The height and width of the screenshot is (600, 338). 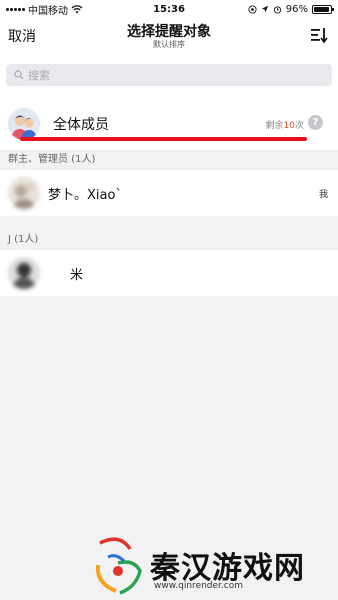 I want to click on member-name: 梦卜。Xiao`, so click(x=85, y=195).